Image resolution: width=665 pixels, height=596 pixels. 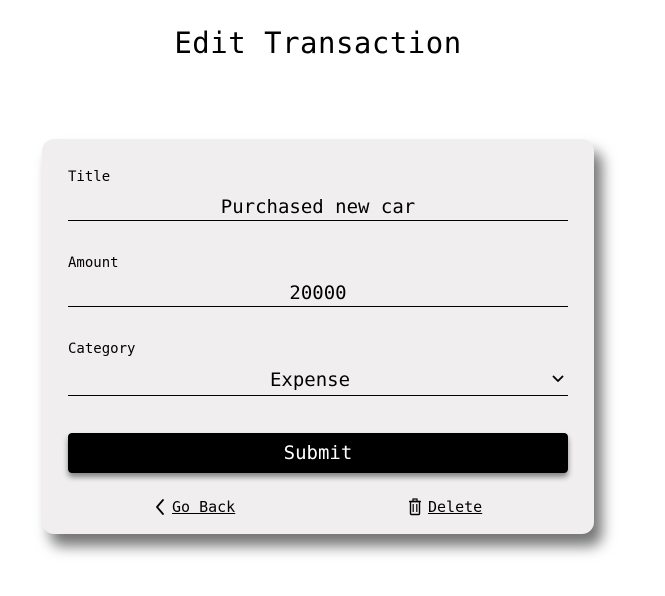 What do you see at coordinates (160, 507) in the screenshot?
I see `chevron-left-icon` at bounding box center [160, 507].